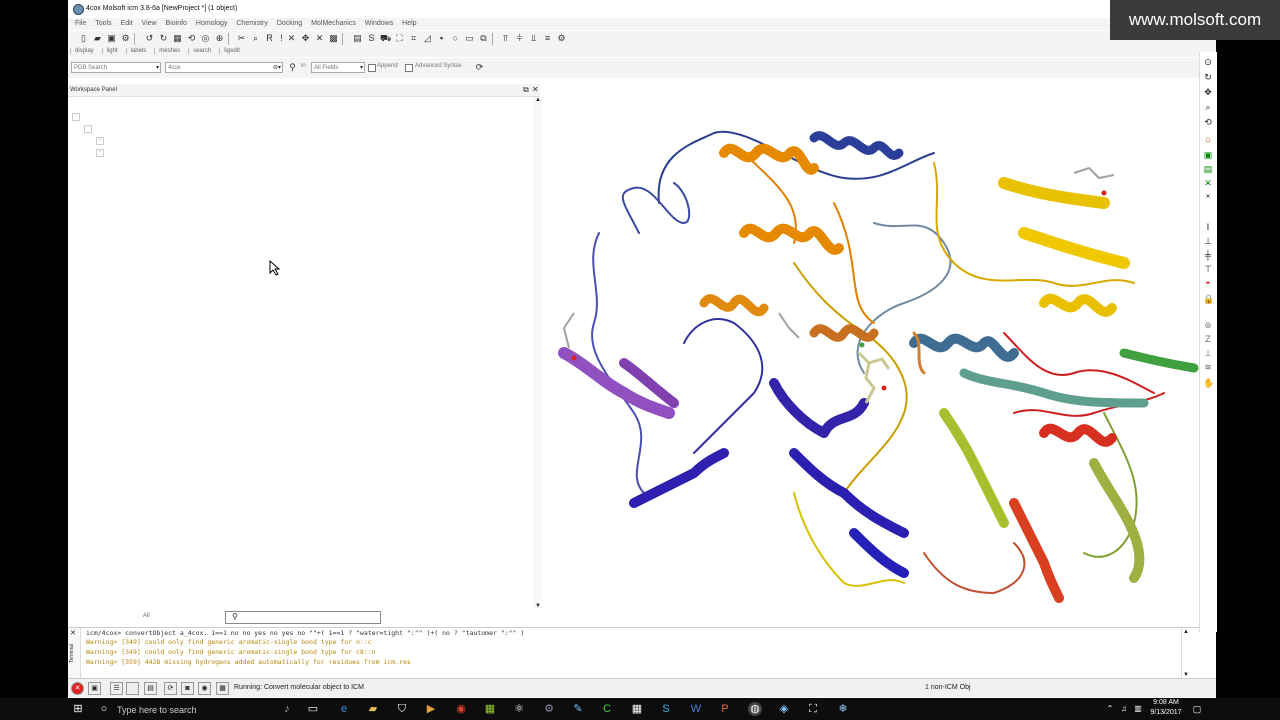 The height and width of the screenshot is (720, 1280). What do you see at coordinates (1208, 107) in the screenshot?
I see `zoom-icon: ⌕` at bounding box center [1208, 107].